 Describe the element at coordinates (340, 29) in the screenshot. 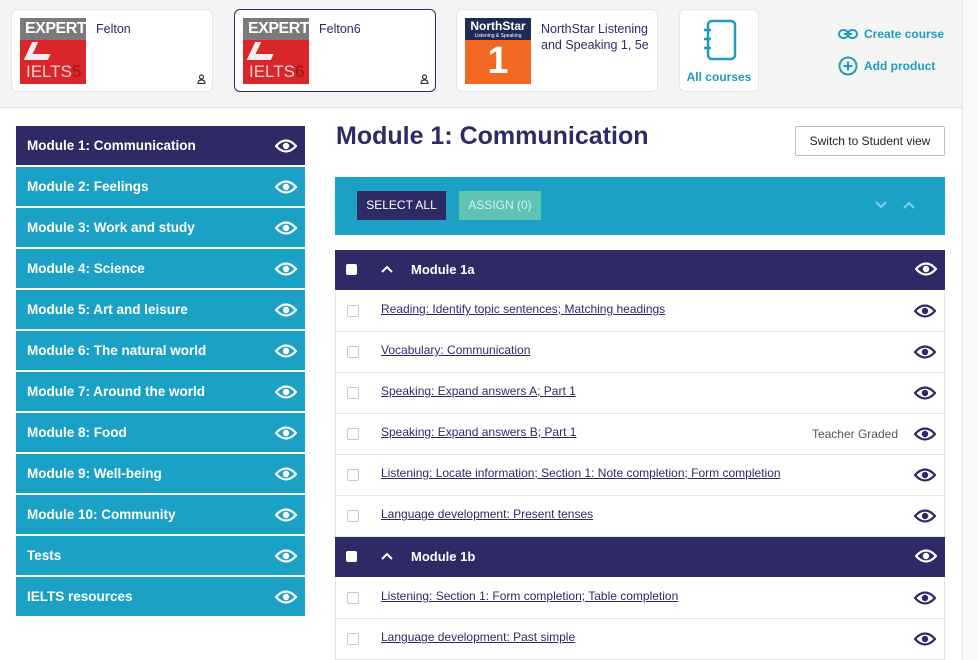

I see `course-title: Felton6` at that location.